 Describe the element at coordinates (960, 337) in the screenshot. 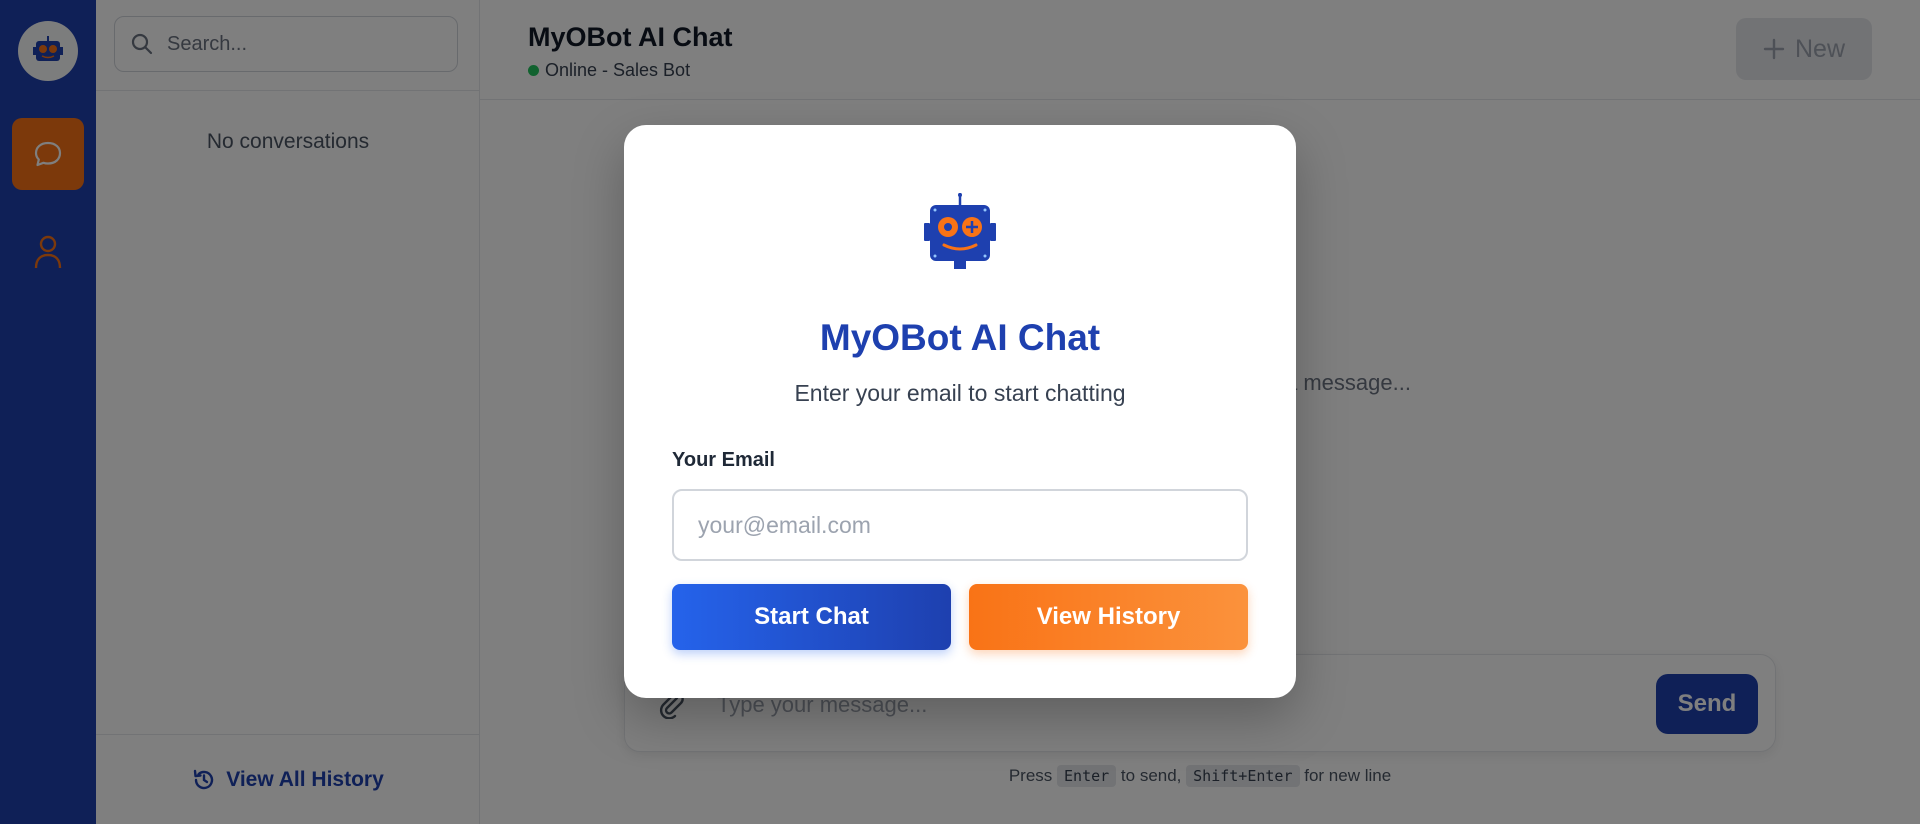

I see `modal-title: MyOBot AI Chat` at that location.